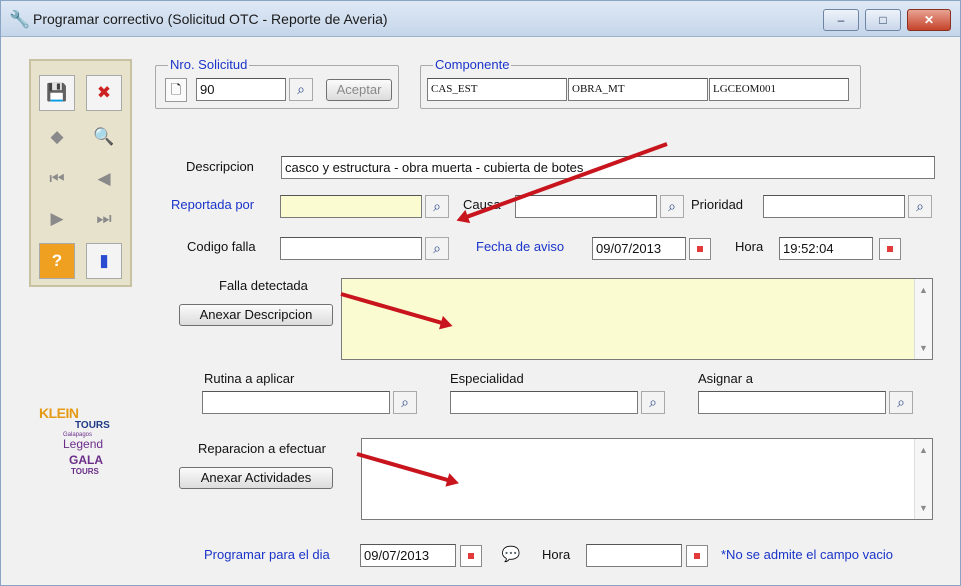 This screenshot has height=586, width=961. What do you see at coordinates (267, 554) in the screenshot?
I see `programar-label: Programar para el dia` at bounding box center [267, 554].